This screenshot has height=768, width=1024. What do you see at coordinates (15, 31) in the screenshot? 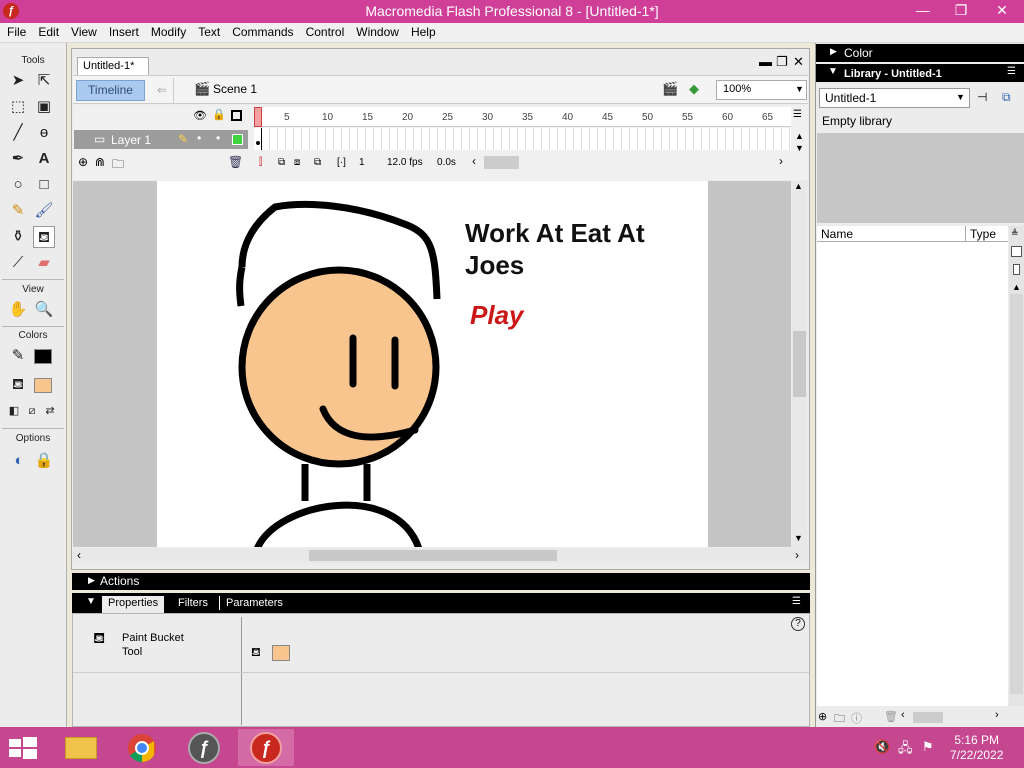
I see `menu-file: File` at bounding box center [15, 31].